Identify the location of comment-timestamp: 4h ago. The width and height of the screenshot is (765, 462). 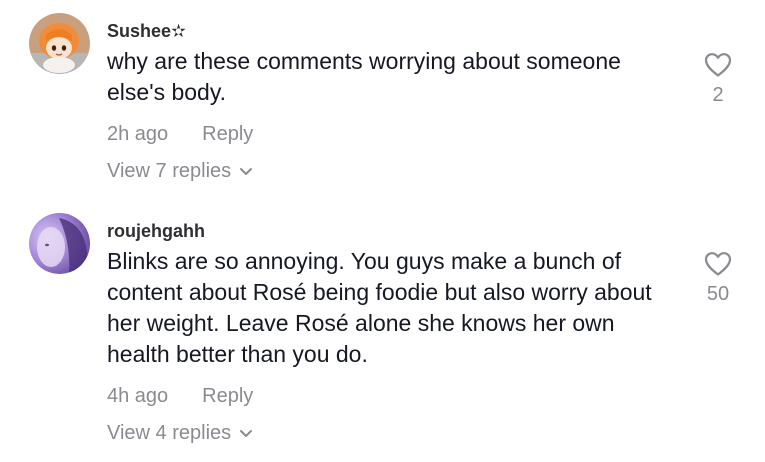
(138, 396).